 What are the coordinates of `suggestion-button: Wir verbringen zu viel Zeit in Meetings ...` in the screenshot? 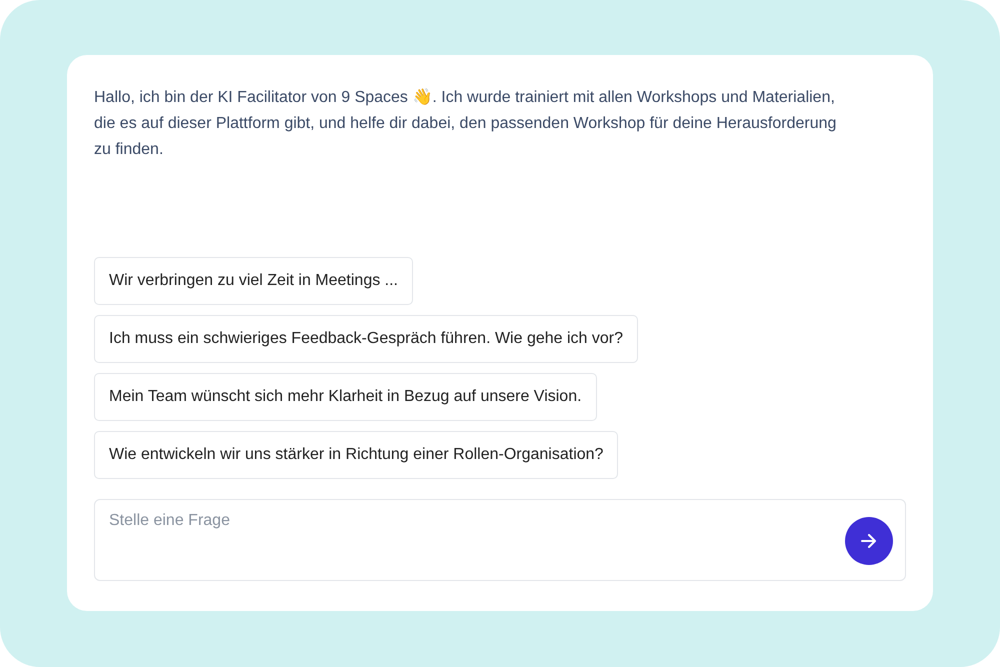 It's located at (253, 281).